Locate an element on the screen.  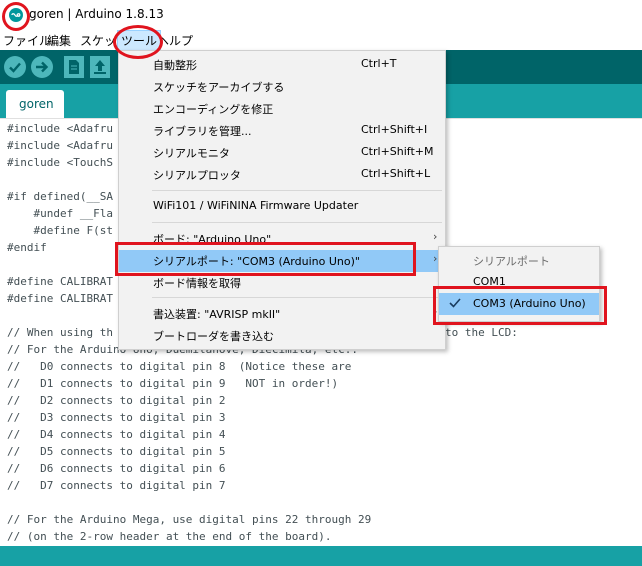
menu-item-auto-format: 自動整形 Ctrl+T is located at coordinates (282, 65).